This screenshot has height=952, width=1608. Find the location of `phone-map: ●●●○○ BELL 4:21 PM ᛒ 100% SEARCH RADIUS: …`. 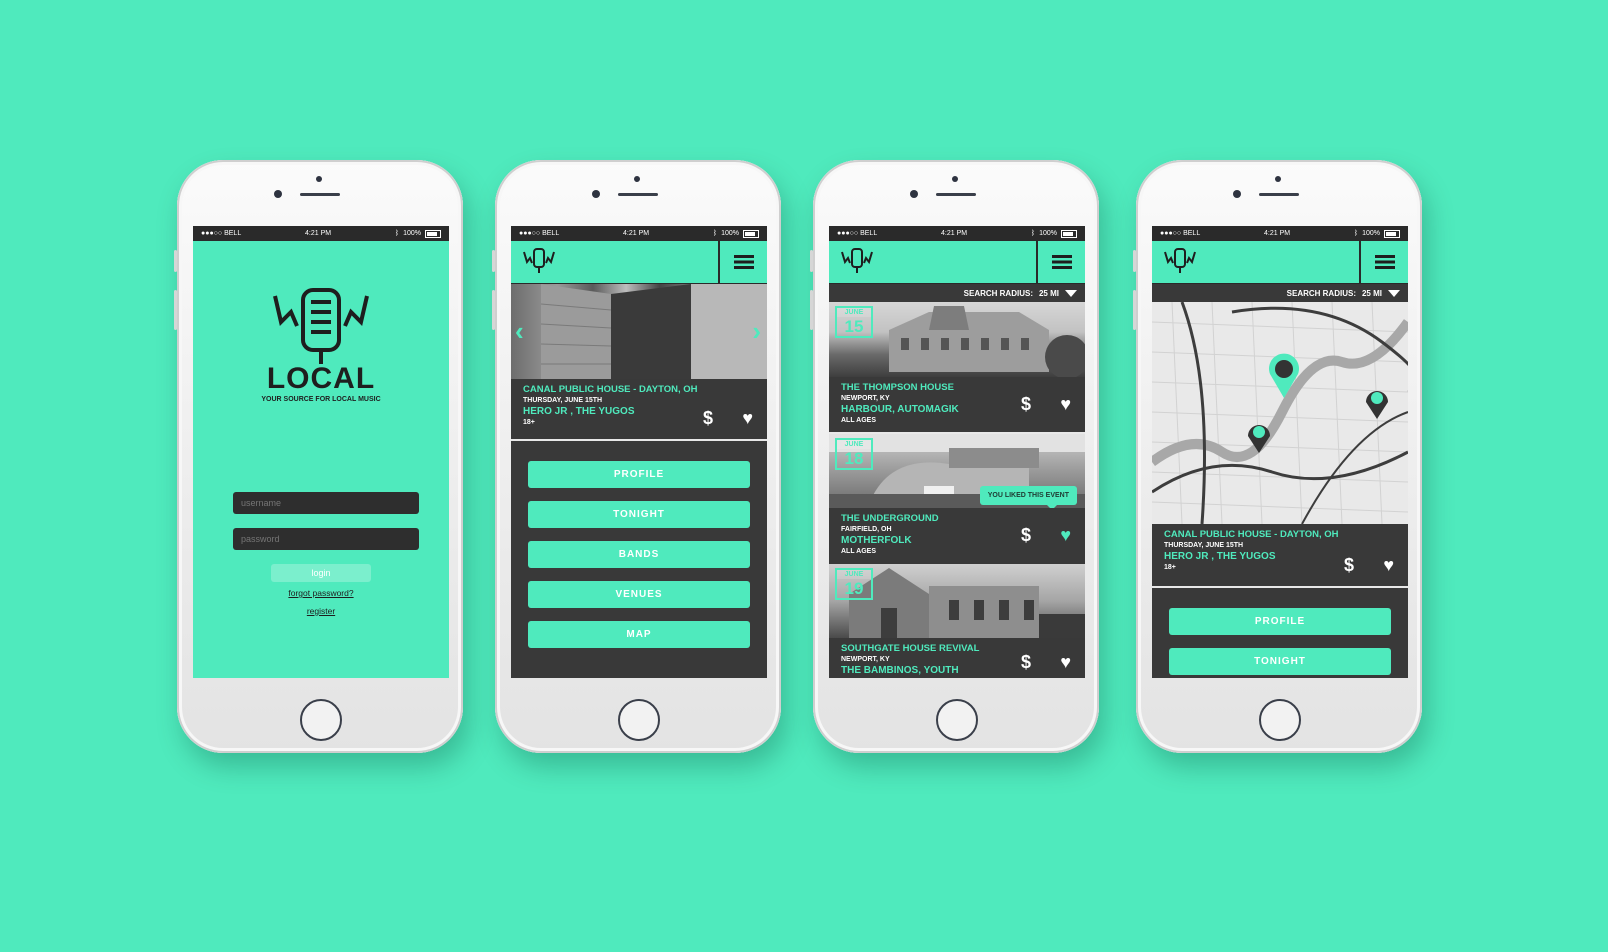

phone-map: ●●●○○ BELL 4:21 PM ᛒ 100% SEARCH RADIUS: … is located at coordinates (1277, 456).